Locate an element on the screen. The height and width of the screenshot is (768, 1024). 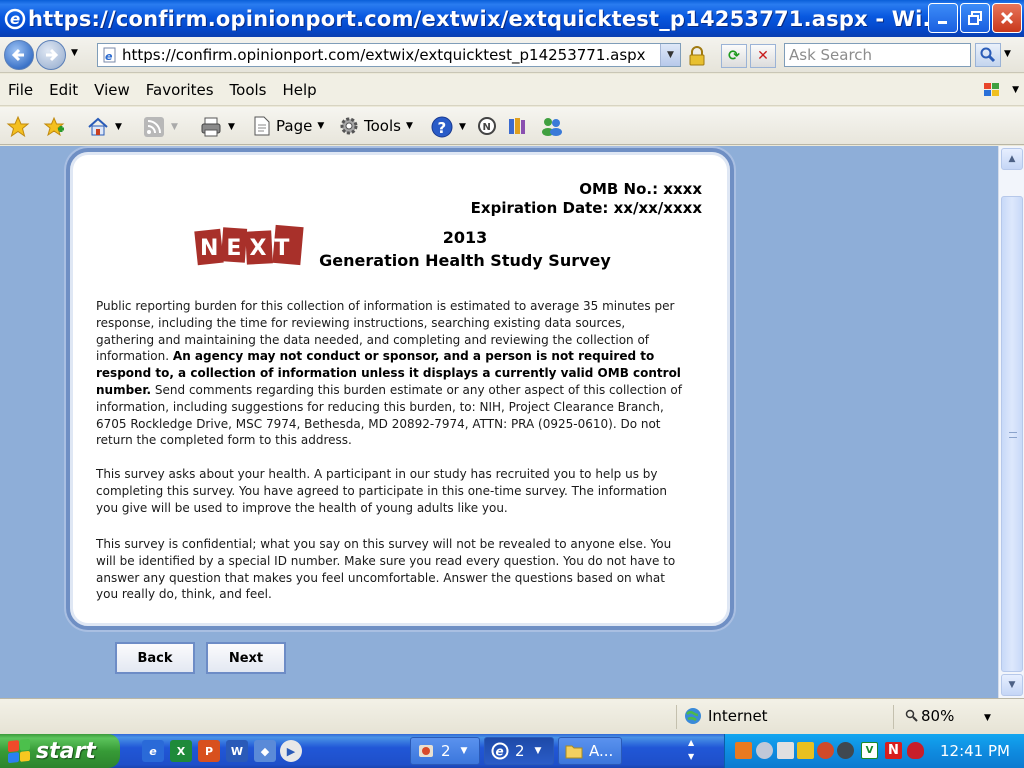
command-bar: ▼ ▼ ▼ Page ▼ Tools ▼ ? ▼ N is located at coordinates (512, 126).